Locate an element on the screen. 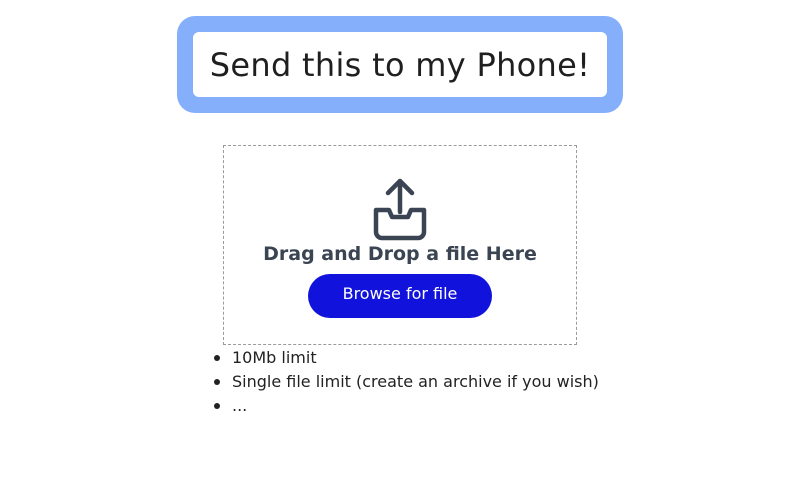 The width and height of the screenshot is (800, 500). note-text: 10Mb limit is located at coordinates (274, 357).